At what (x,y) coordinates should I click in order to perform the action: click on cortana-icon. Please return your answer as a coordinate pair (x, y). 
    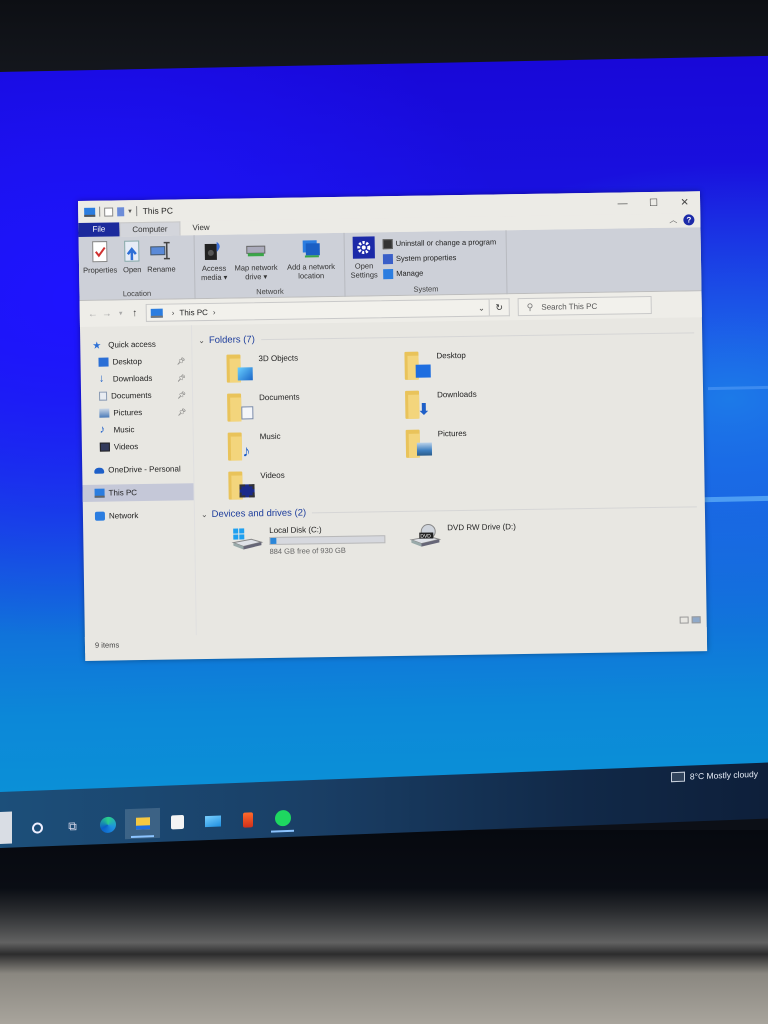
    Looking at the image, I should click on (37, 827).